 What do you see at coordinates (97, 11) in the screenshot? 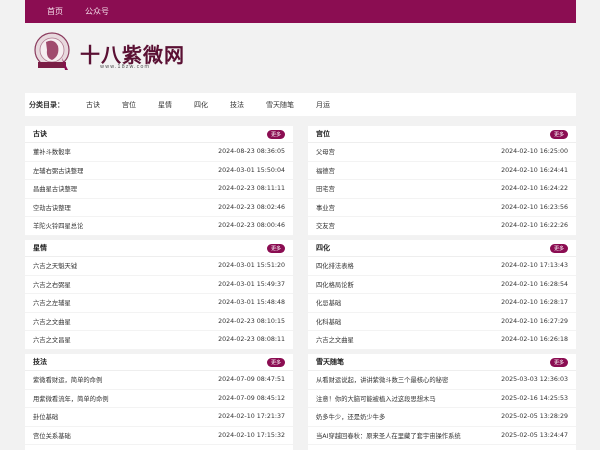
I see `nav-official-account-link: 公众号` at bounding box center [97, 11].